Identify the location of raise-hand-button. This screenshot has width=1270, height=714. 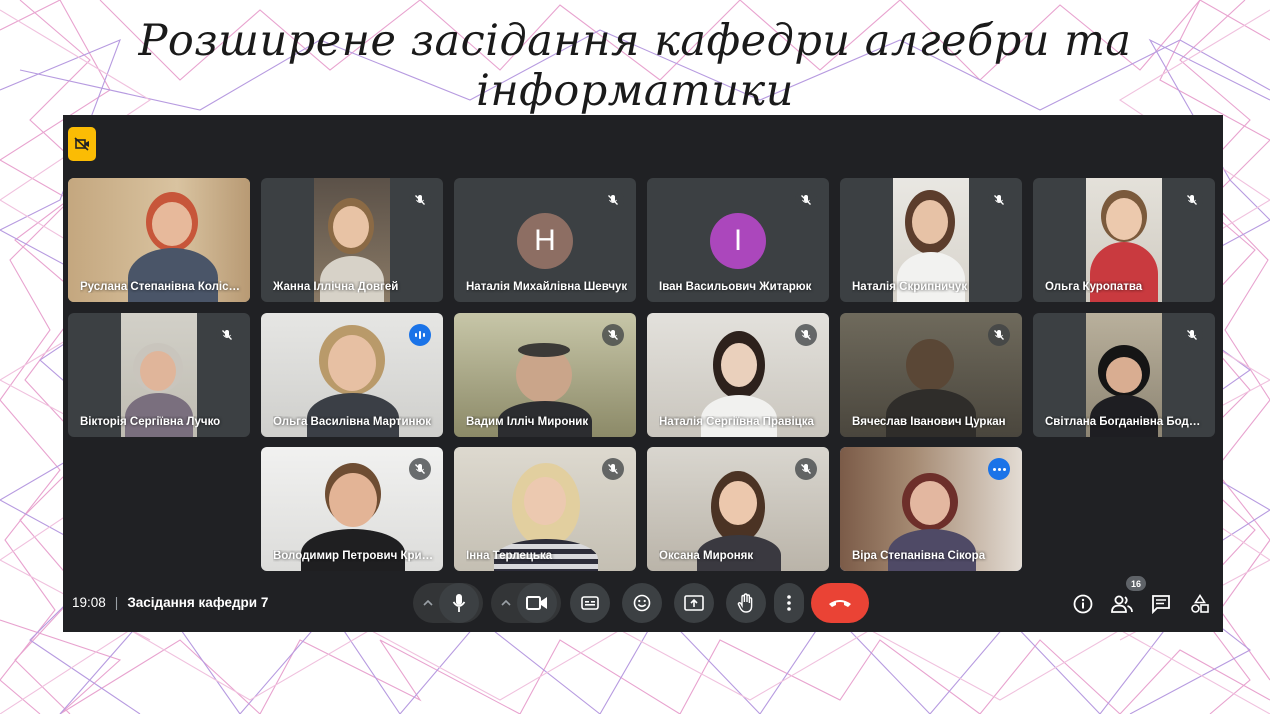
(746, 603).